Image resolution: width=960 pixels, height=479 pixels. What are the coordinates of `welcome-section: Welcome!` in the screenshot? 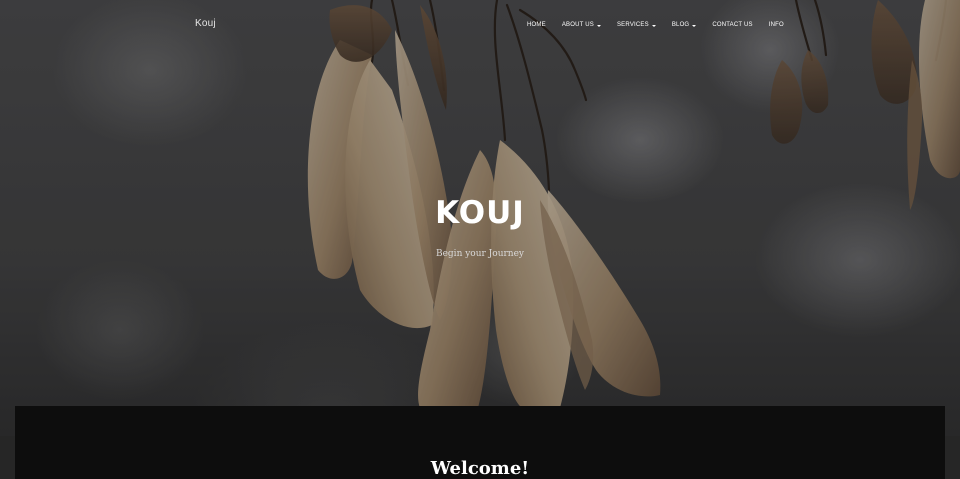 It's located at (480, 442).